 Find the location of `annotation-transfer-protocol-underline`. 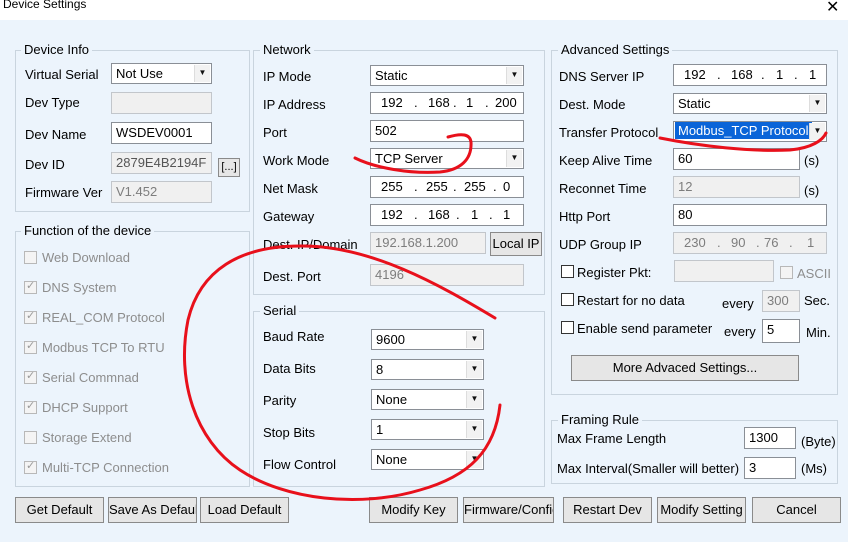

annotation-transfer-protocol-underline is located at coordinates (743, 141).